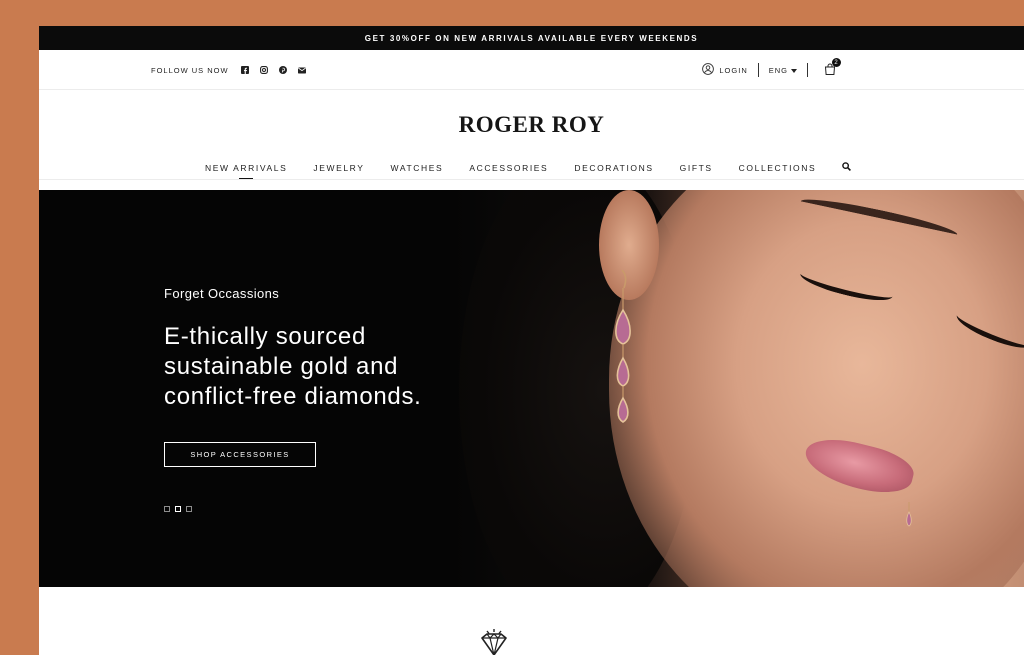 The image size is (1024, 655). I want to click on account-bar: LOGIN ENG 2, so click(771, 70).